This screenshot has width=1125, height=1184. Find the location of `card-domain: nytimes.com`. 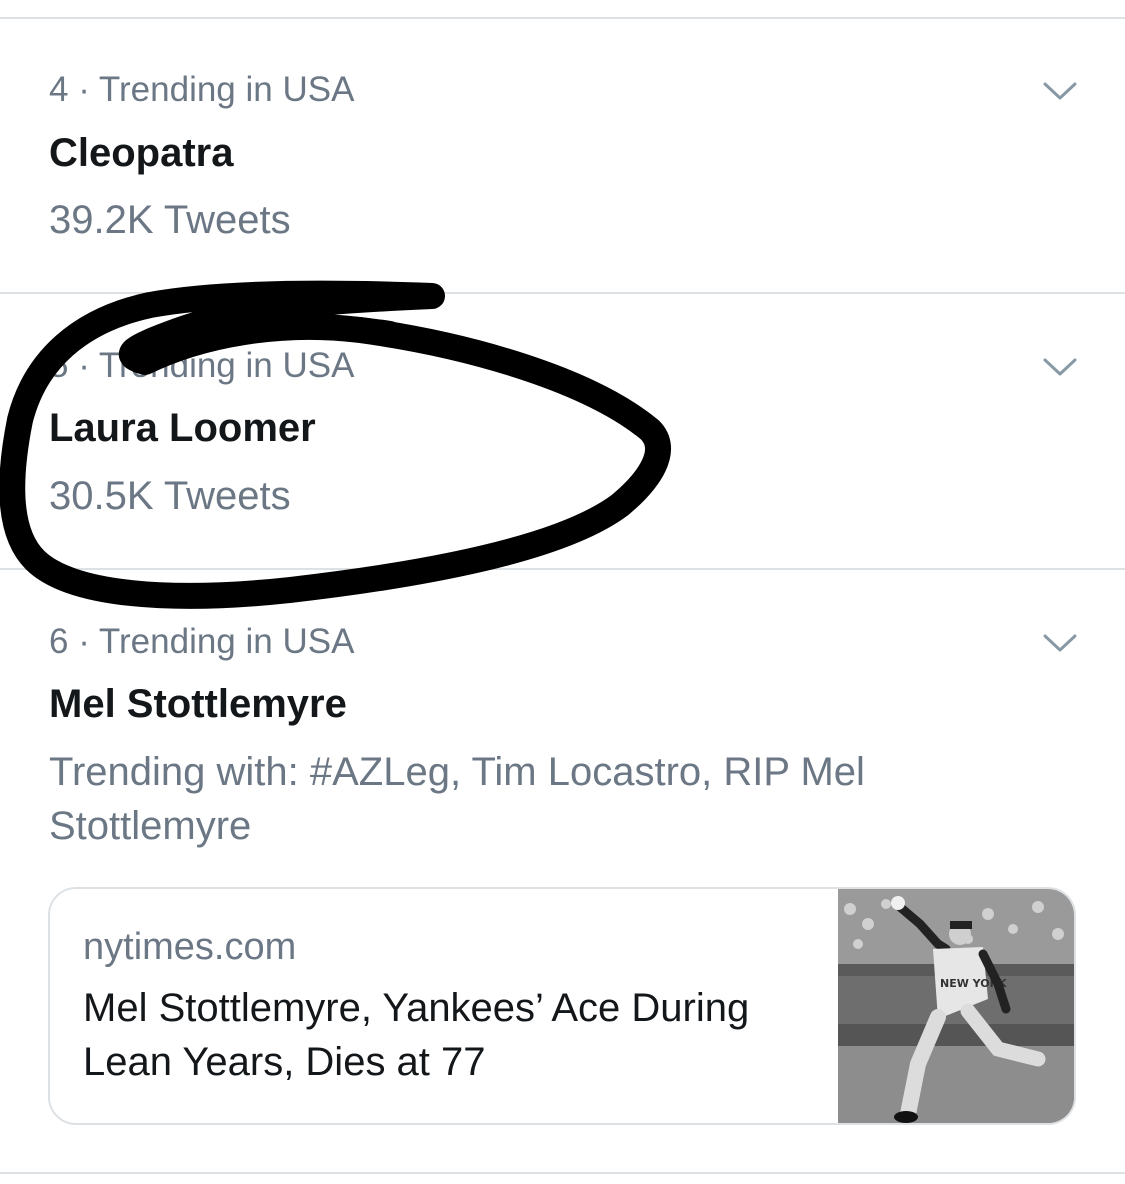

card-domain: nytimes.com is located at coordinates (190, 947).